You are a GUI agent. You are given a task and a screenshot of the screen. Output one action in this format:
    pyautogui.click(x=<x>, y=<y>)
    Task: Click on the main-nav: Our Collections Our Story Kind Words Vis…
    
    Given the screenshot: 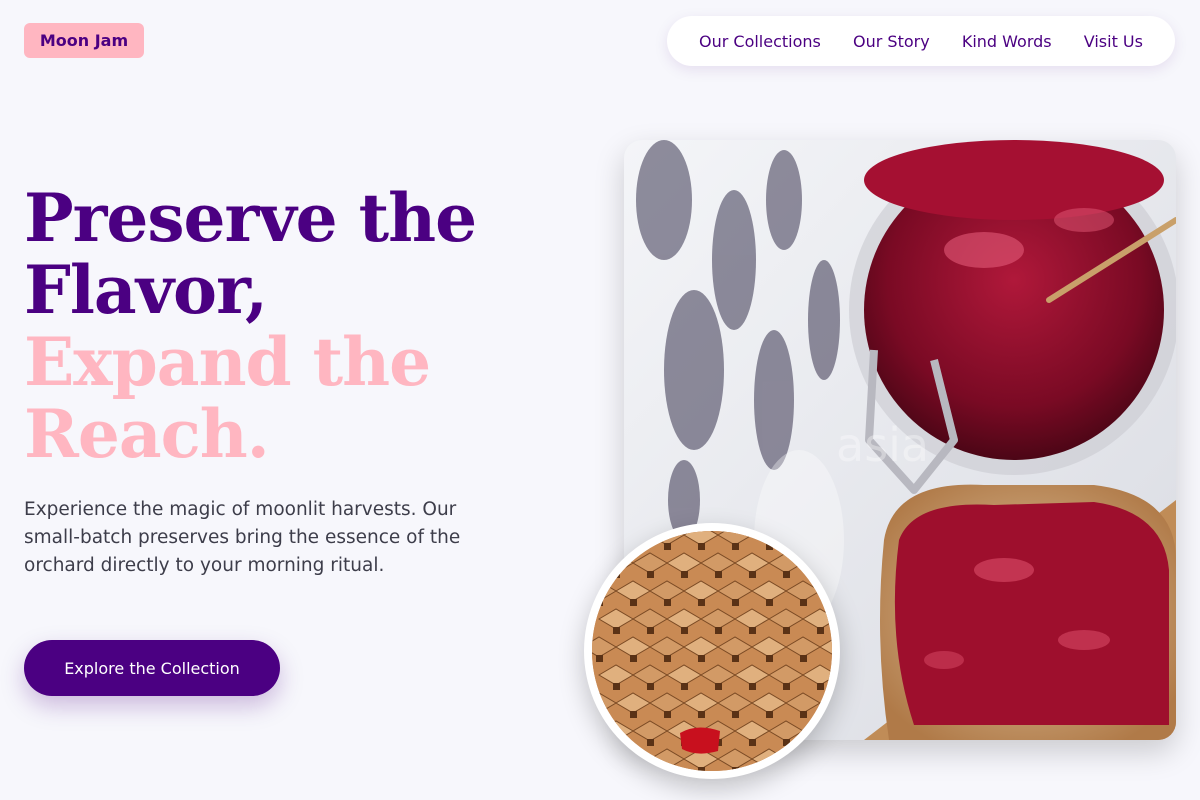 What is the action you would take?
    pyautogui.click(x=921, y=41)
    